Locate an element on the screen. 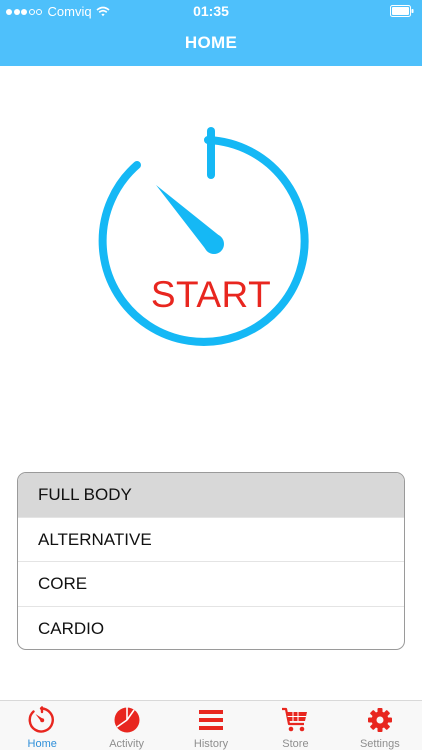 The image size is (422, 750). start-button: START is located at coordinates (211, 295).